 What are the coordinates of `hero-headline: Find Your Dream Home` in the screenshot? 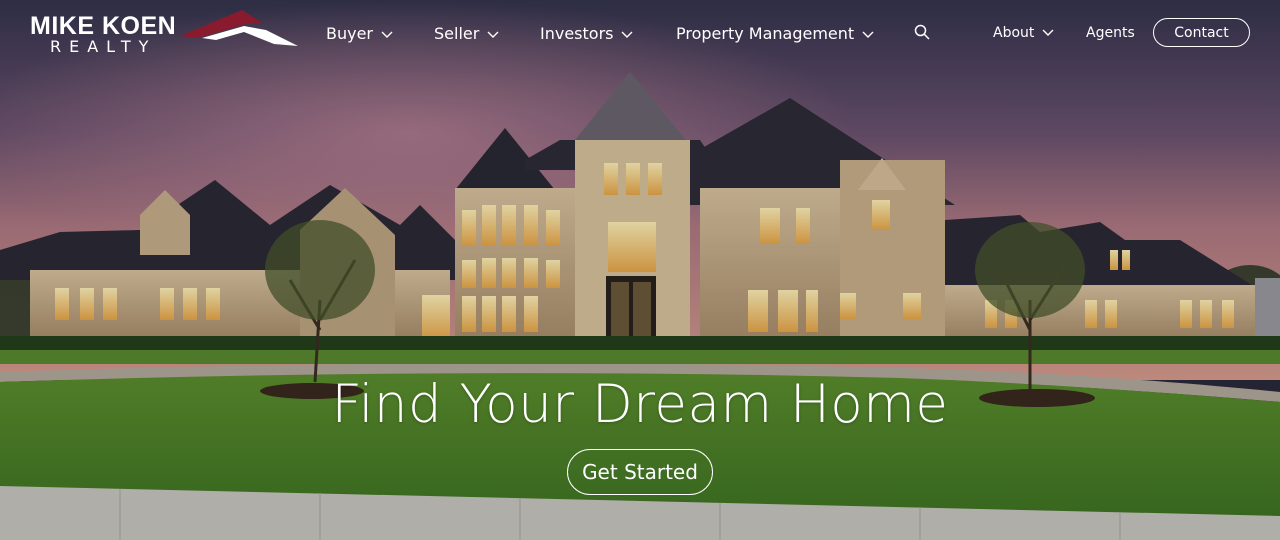 It's located at (640, 404).